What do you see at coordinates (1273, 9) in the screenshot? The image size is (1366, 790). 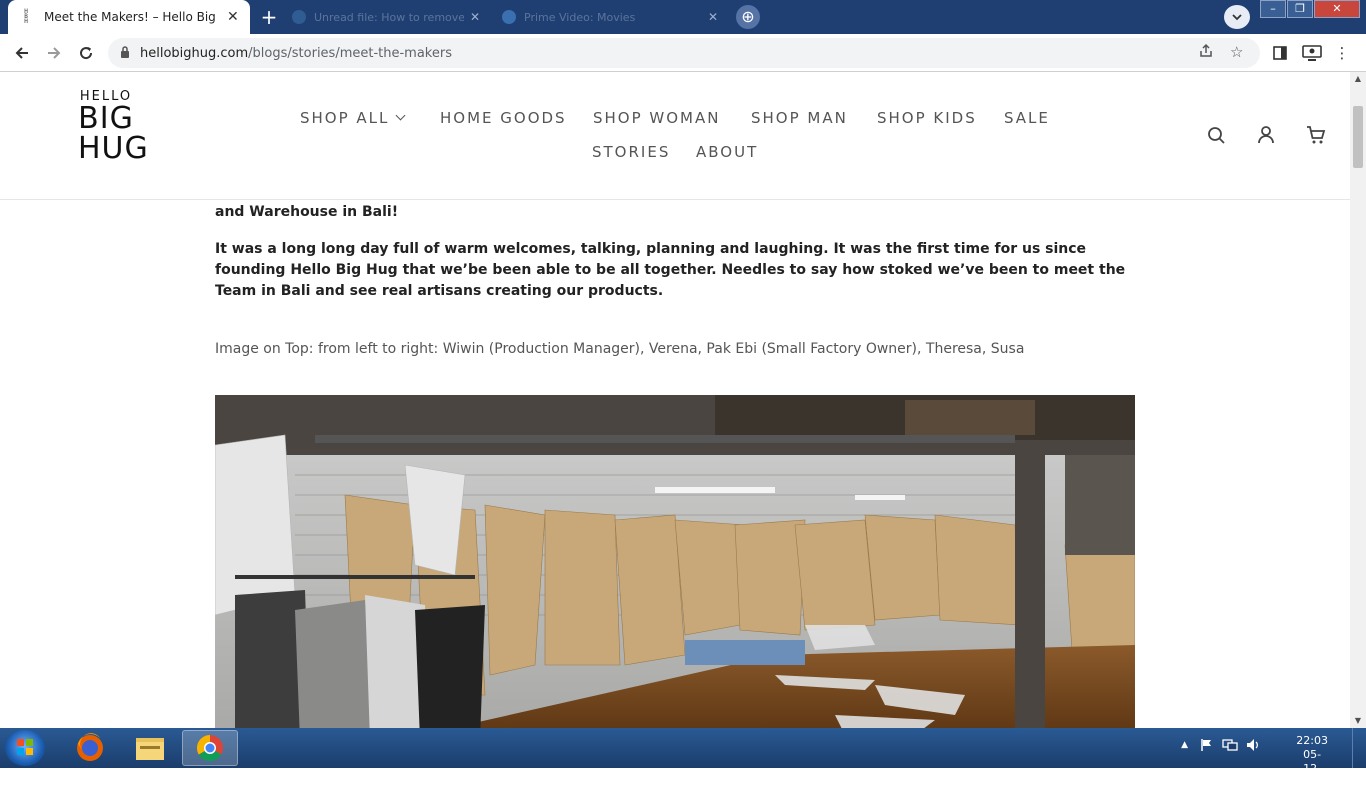 I see `minimize-button: –` at bounding box center [1273, 9].